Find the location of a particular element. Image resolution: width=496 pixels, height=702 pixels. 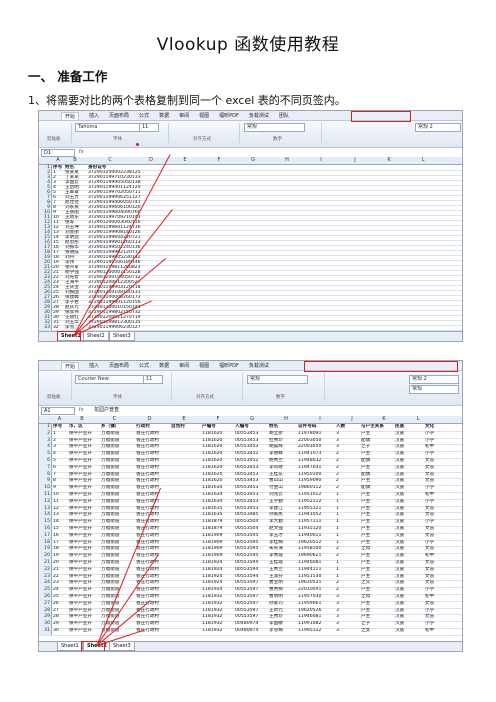

ribbon-tab: 数据 is located at coordinates (164, 115).